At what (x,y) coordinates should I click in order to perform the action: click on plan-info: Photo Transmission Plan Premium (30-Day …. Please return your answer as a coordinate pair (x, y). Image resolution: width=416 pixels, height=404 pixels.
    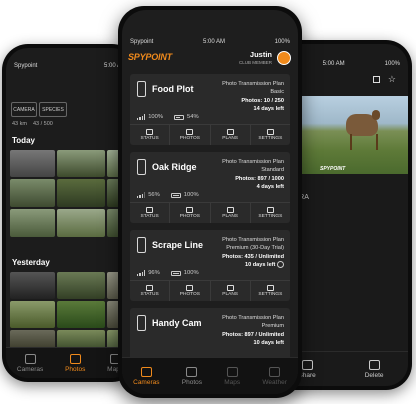
    Looking at the image, I should click on (253, 252).